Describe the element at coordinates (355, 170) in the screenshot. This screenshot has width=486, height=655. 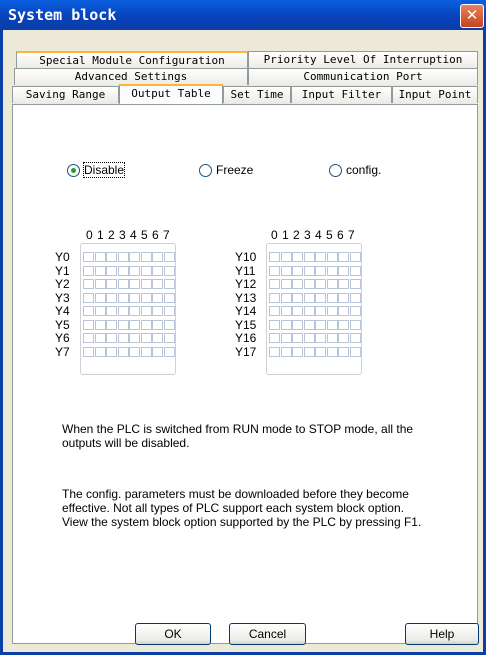
I see `radio-config: config.` at that location.